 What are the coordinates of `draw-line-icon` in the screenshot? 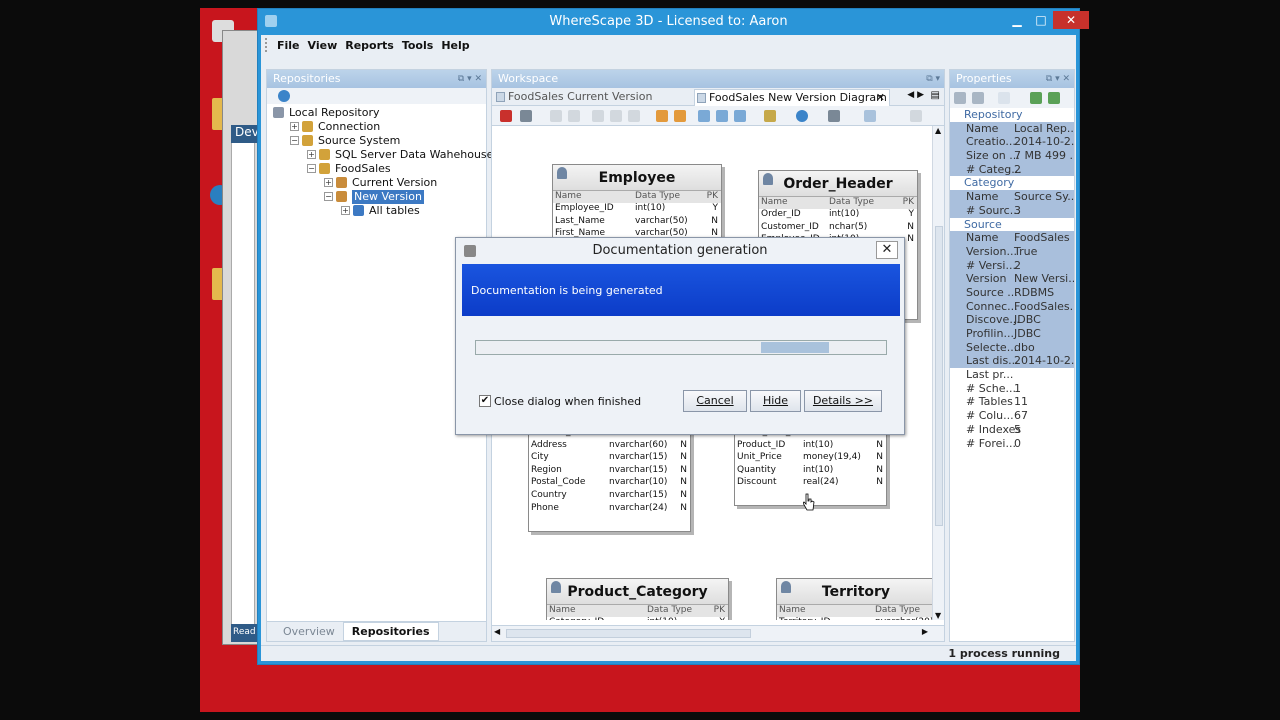 It's located at (770, 116).